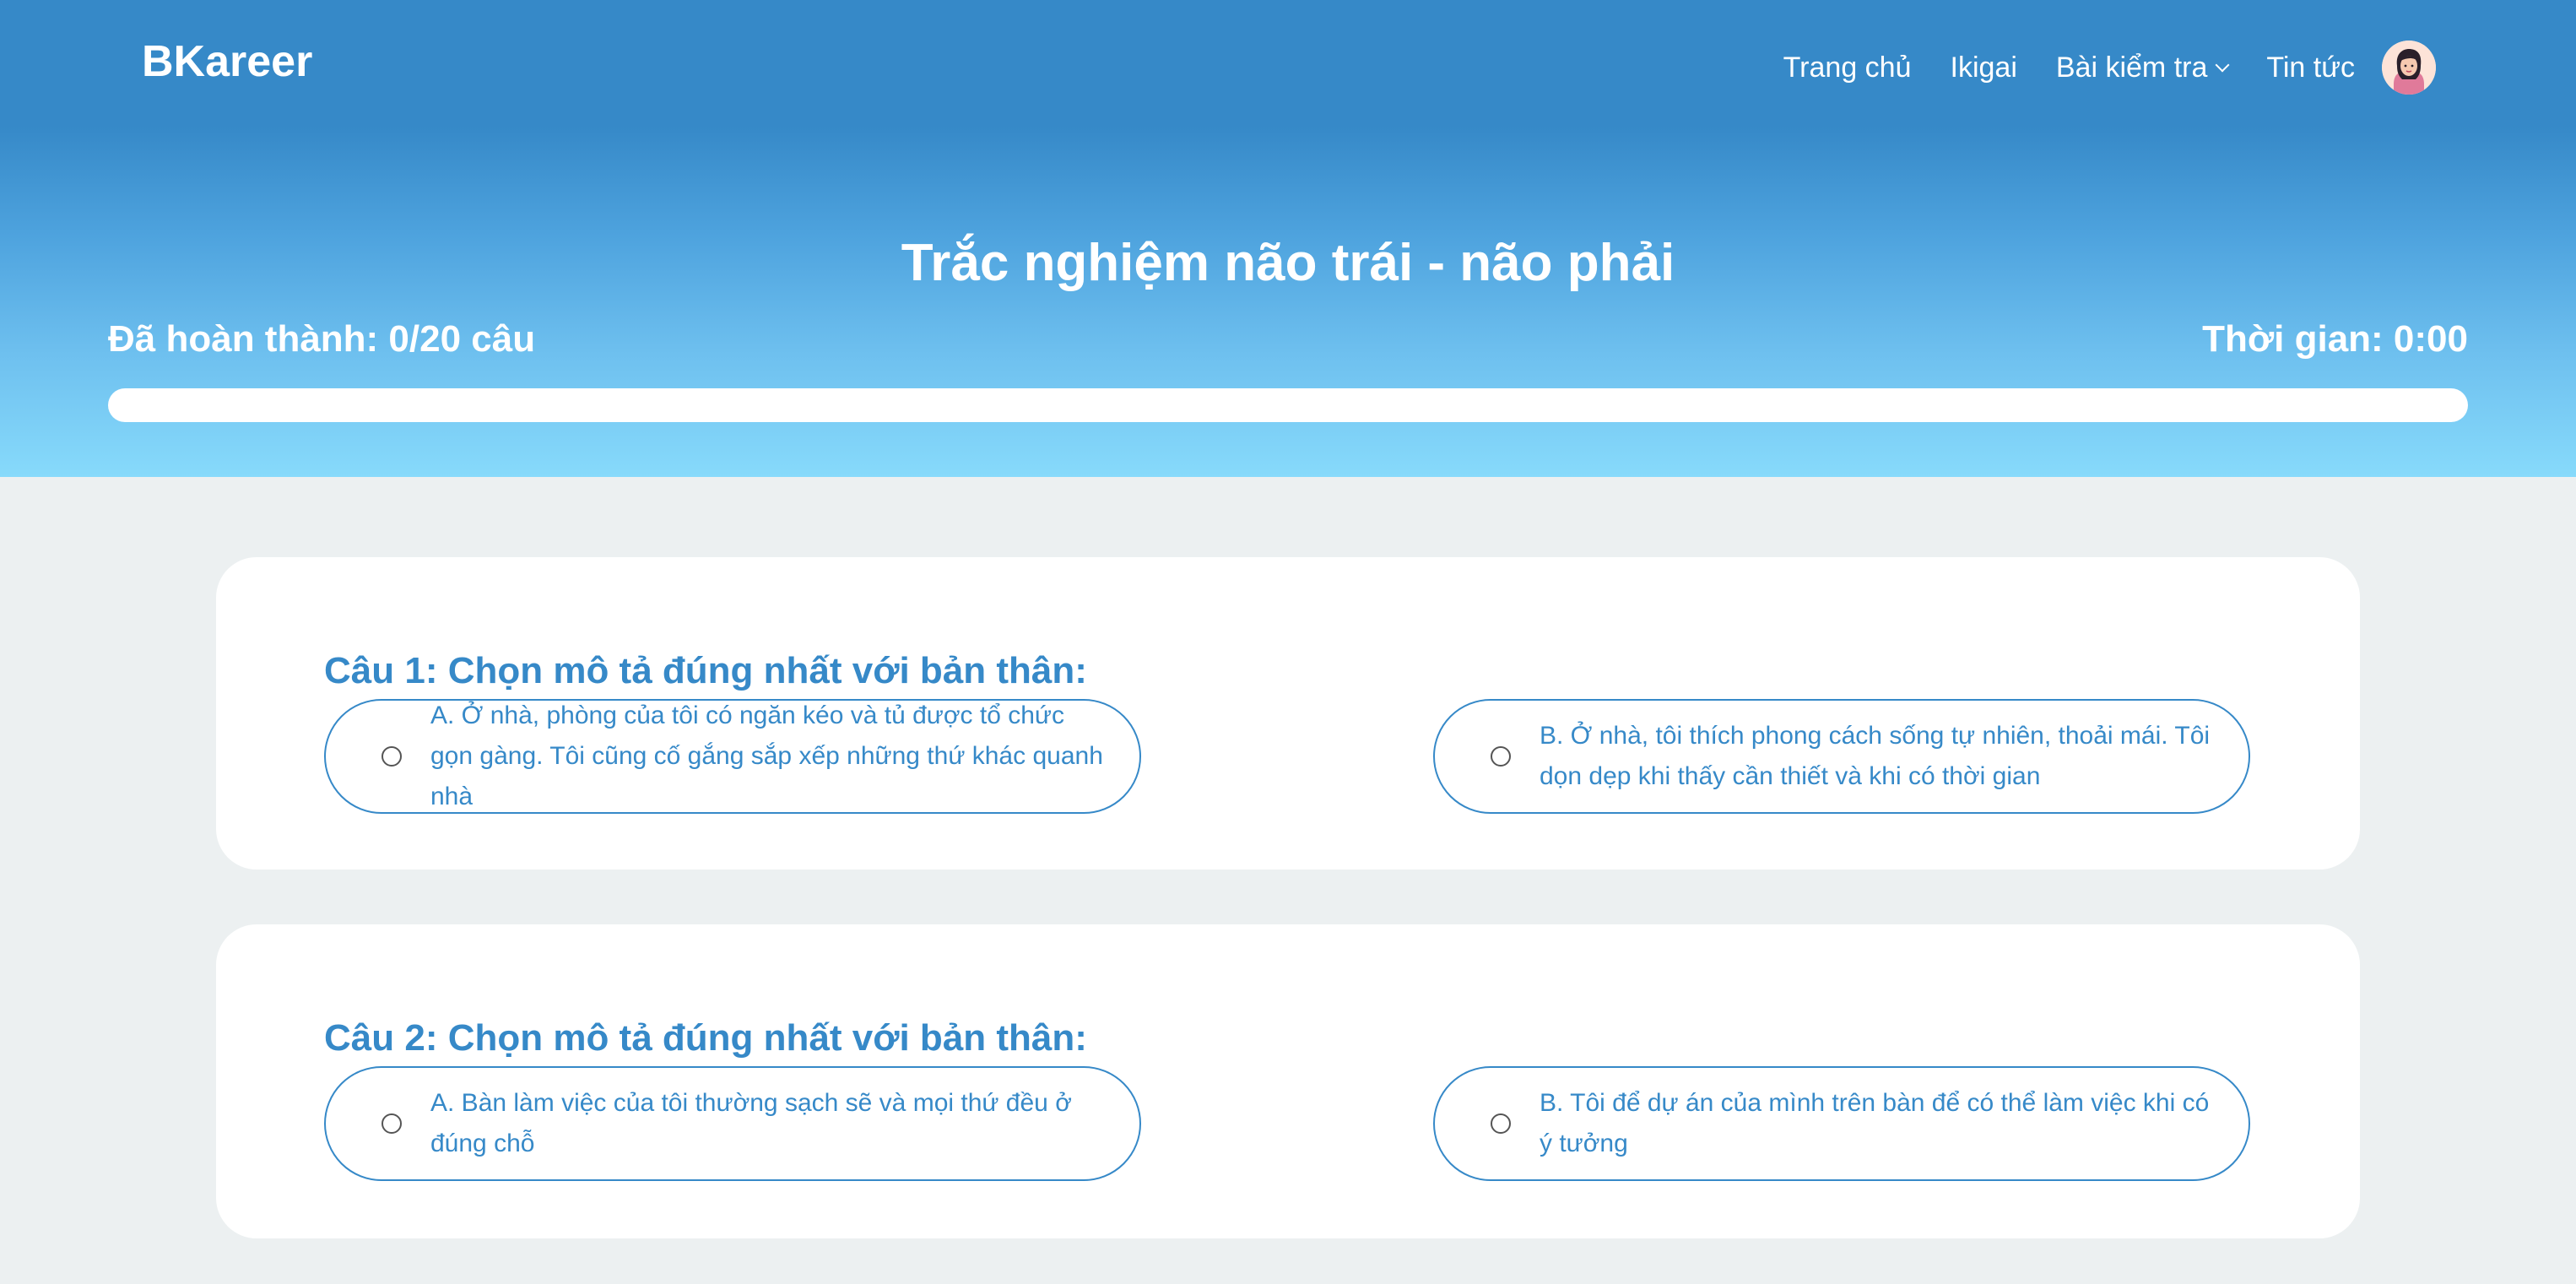 The width and height of the screenshot is (2576, 1284). I want to click on nav-label: Tin tức, so click(2310, 67).